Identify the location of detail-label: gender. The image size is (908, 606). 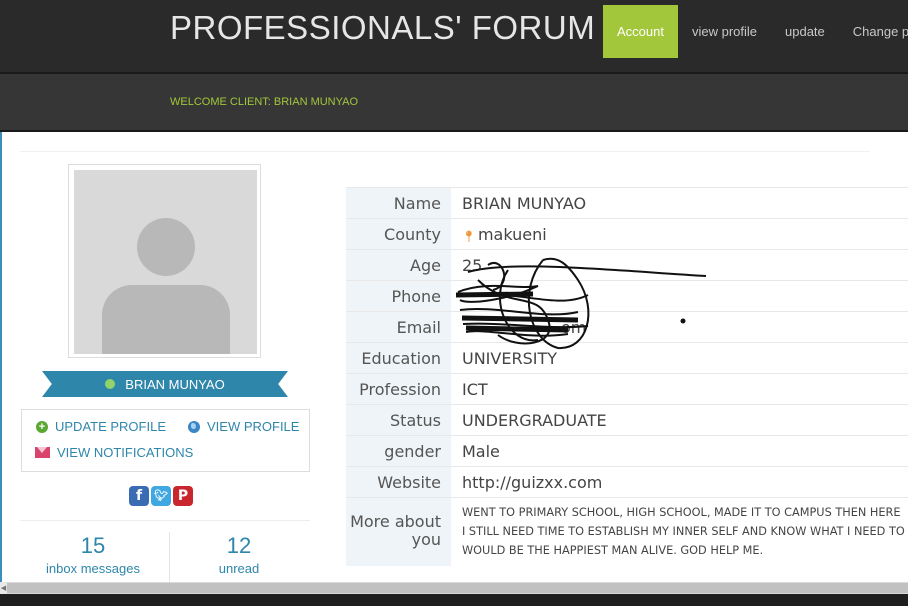
(398, 451).